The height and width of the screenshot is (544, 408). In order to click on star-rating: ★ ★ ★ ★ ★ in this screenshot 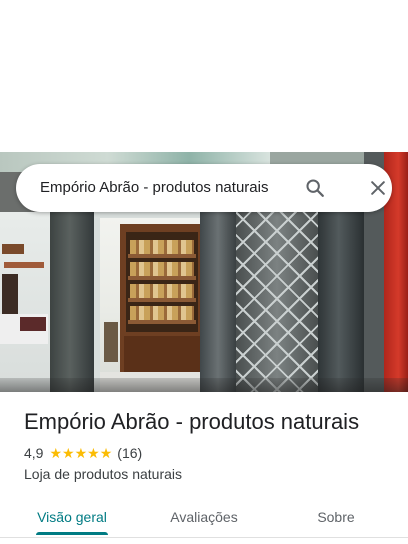, I will do `click(80, 453)`.